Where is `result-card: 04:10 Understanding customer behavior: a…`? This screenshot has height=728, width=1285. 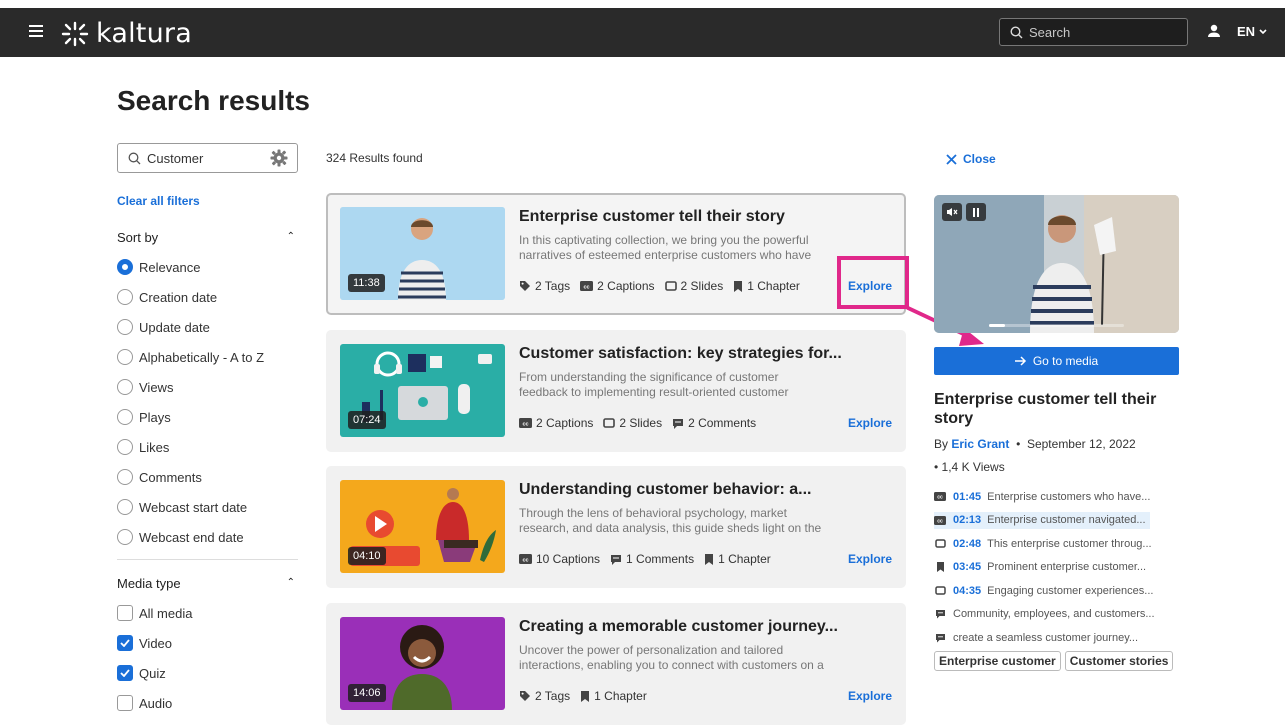
result-card: 04:10 Understanding customer behavior: a… is located at coordinates (616, 527).